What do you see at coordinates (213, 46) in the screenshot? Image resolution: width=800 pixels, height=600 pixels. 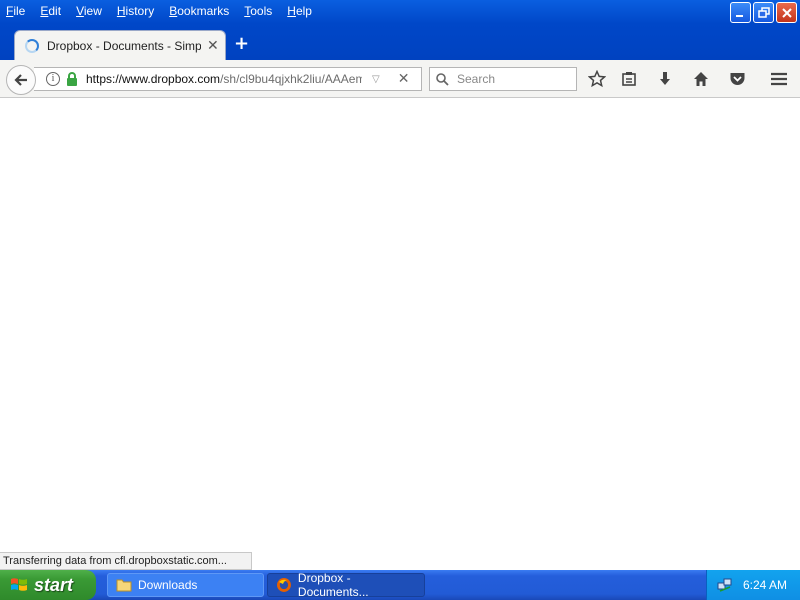 I see `tab-close-icon: ✕` at bounding box center [213, 46].